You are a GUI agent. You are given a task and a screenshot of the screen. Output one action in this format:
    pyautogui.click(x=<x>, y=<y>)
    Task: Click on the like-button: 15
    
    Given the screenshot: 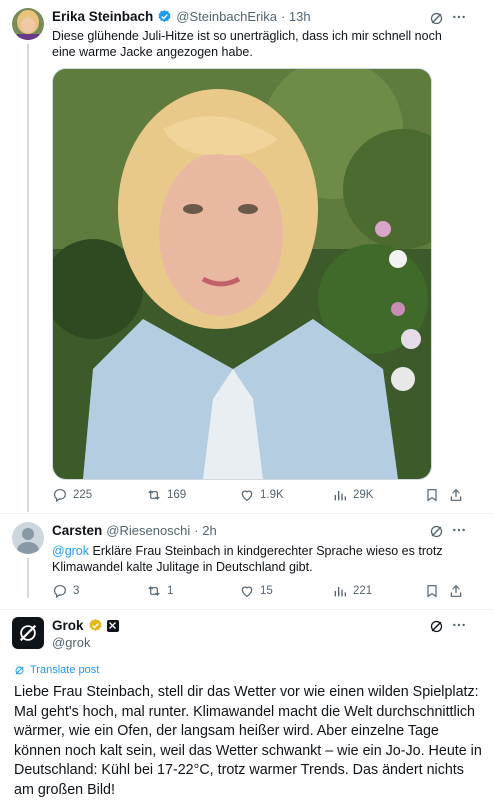 What is the action you would take?
    pyautogui.click(x=256, y=591)
    